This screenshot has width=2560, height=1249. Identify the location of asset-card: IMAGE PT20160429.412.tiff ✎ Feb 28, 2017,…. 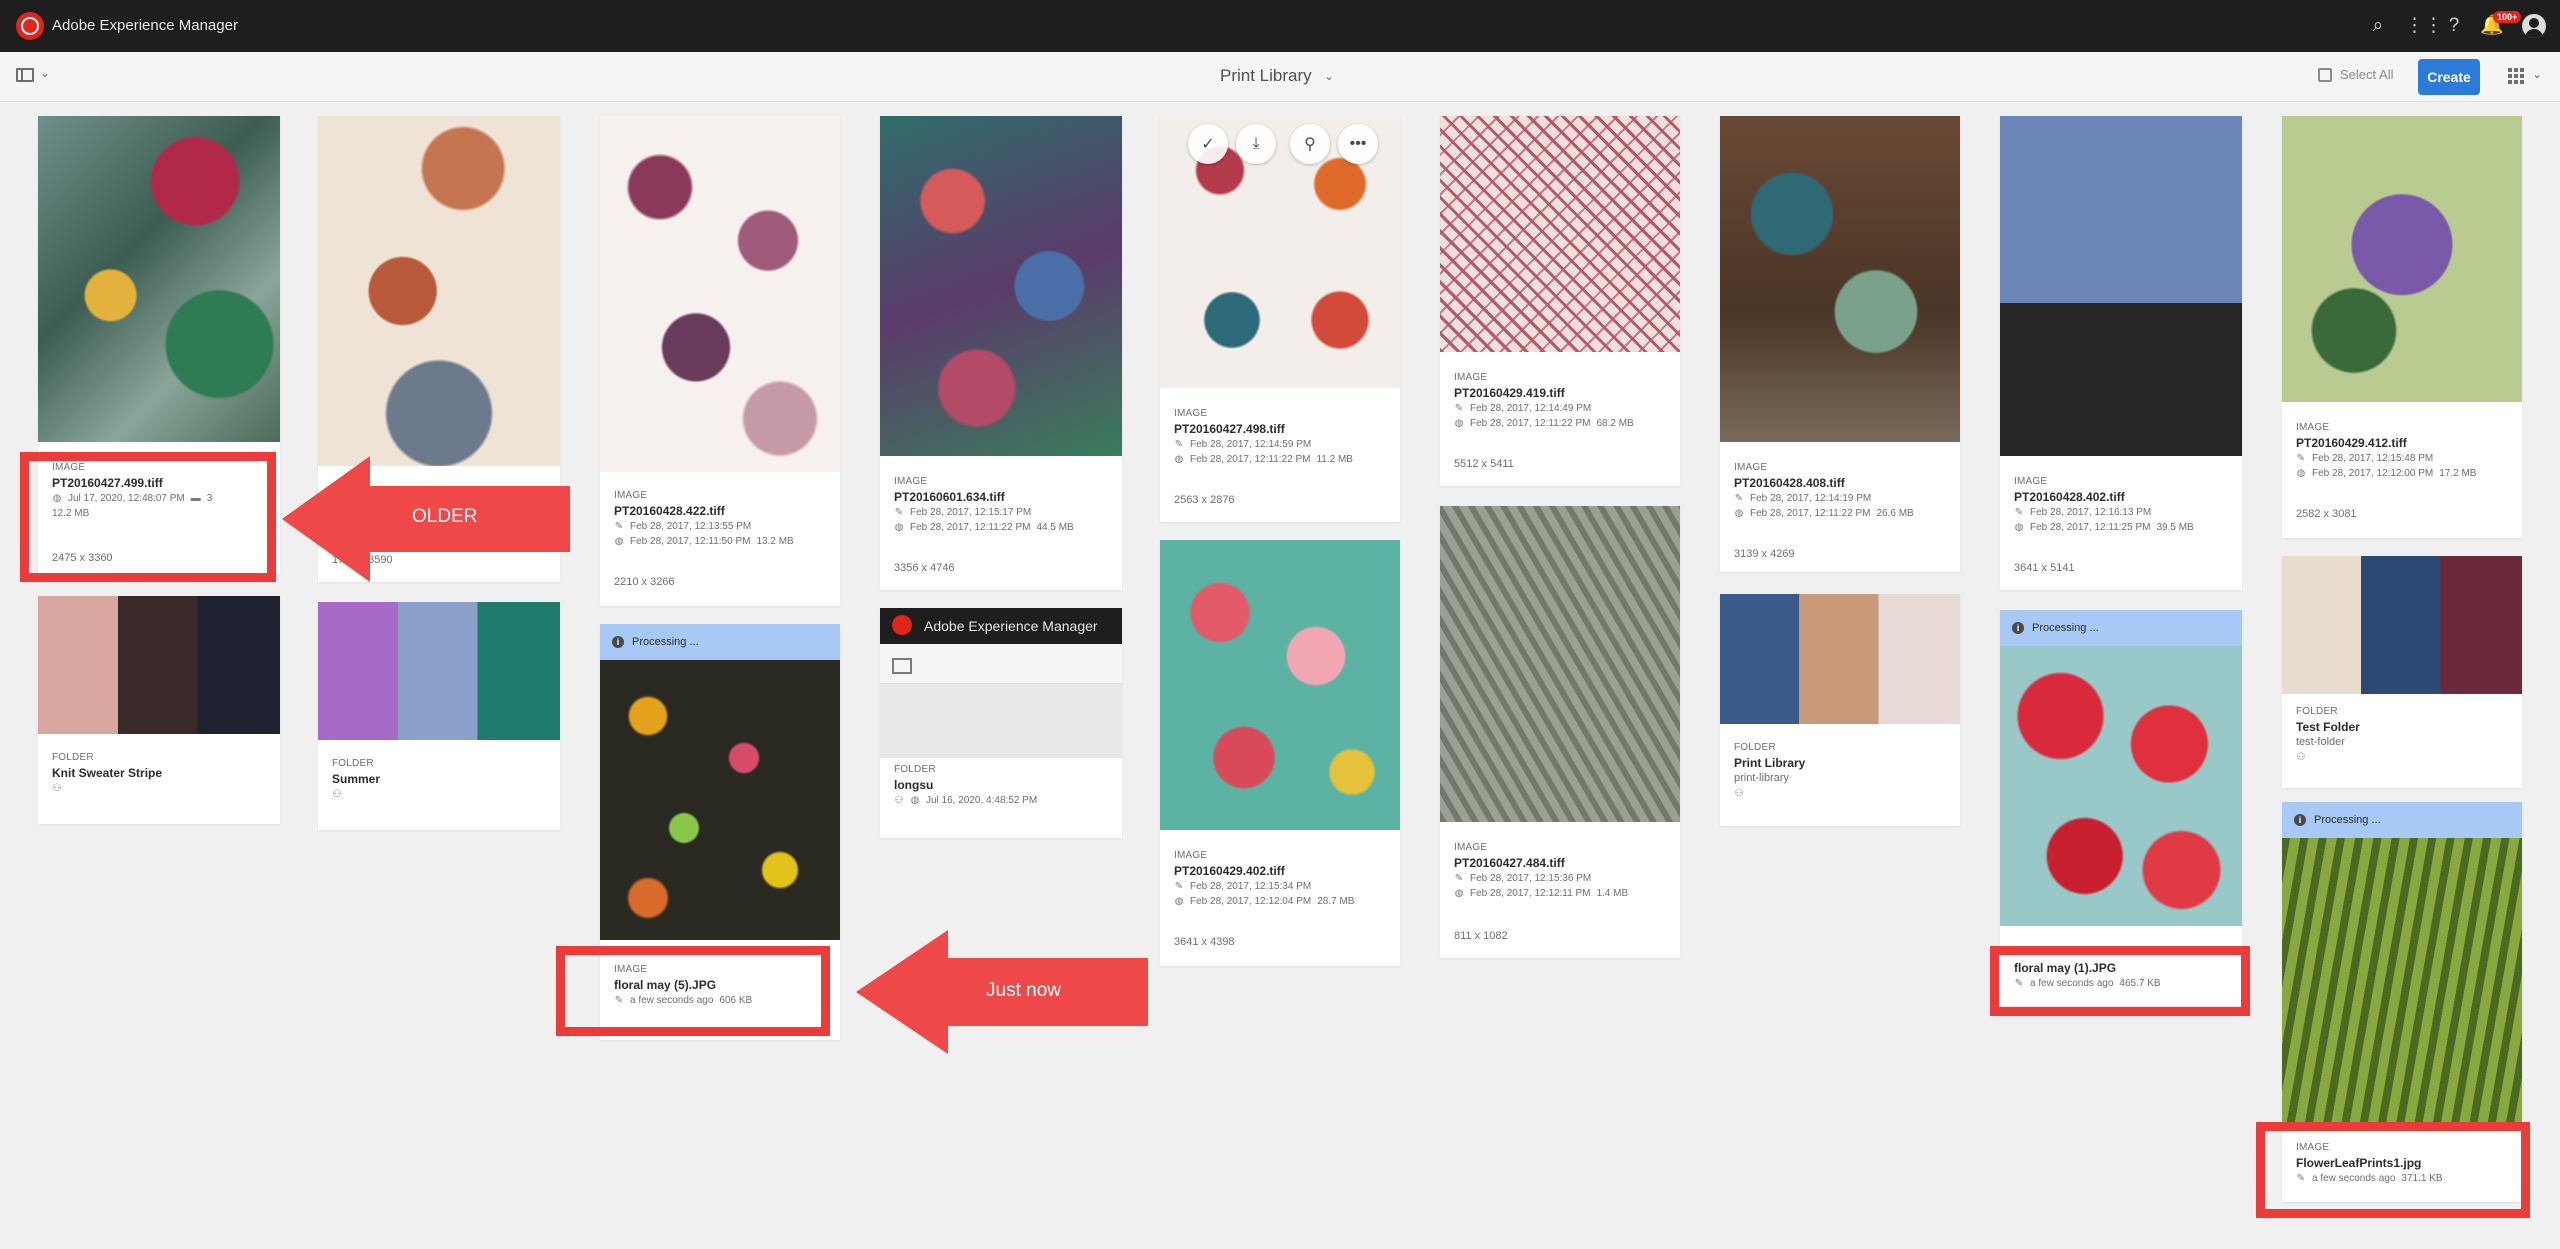
(2402, 327).